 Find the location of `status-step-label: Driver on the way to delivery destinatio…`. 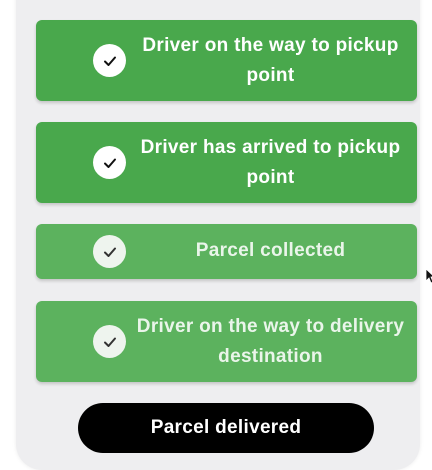

status-step-label: Driver on the way to delivery destinatio… is located at coordinates (270, 341).